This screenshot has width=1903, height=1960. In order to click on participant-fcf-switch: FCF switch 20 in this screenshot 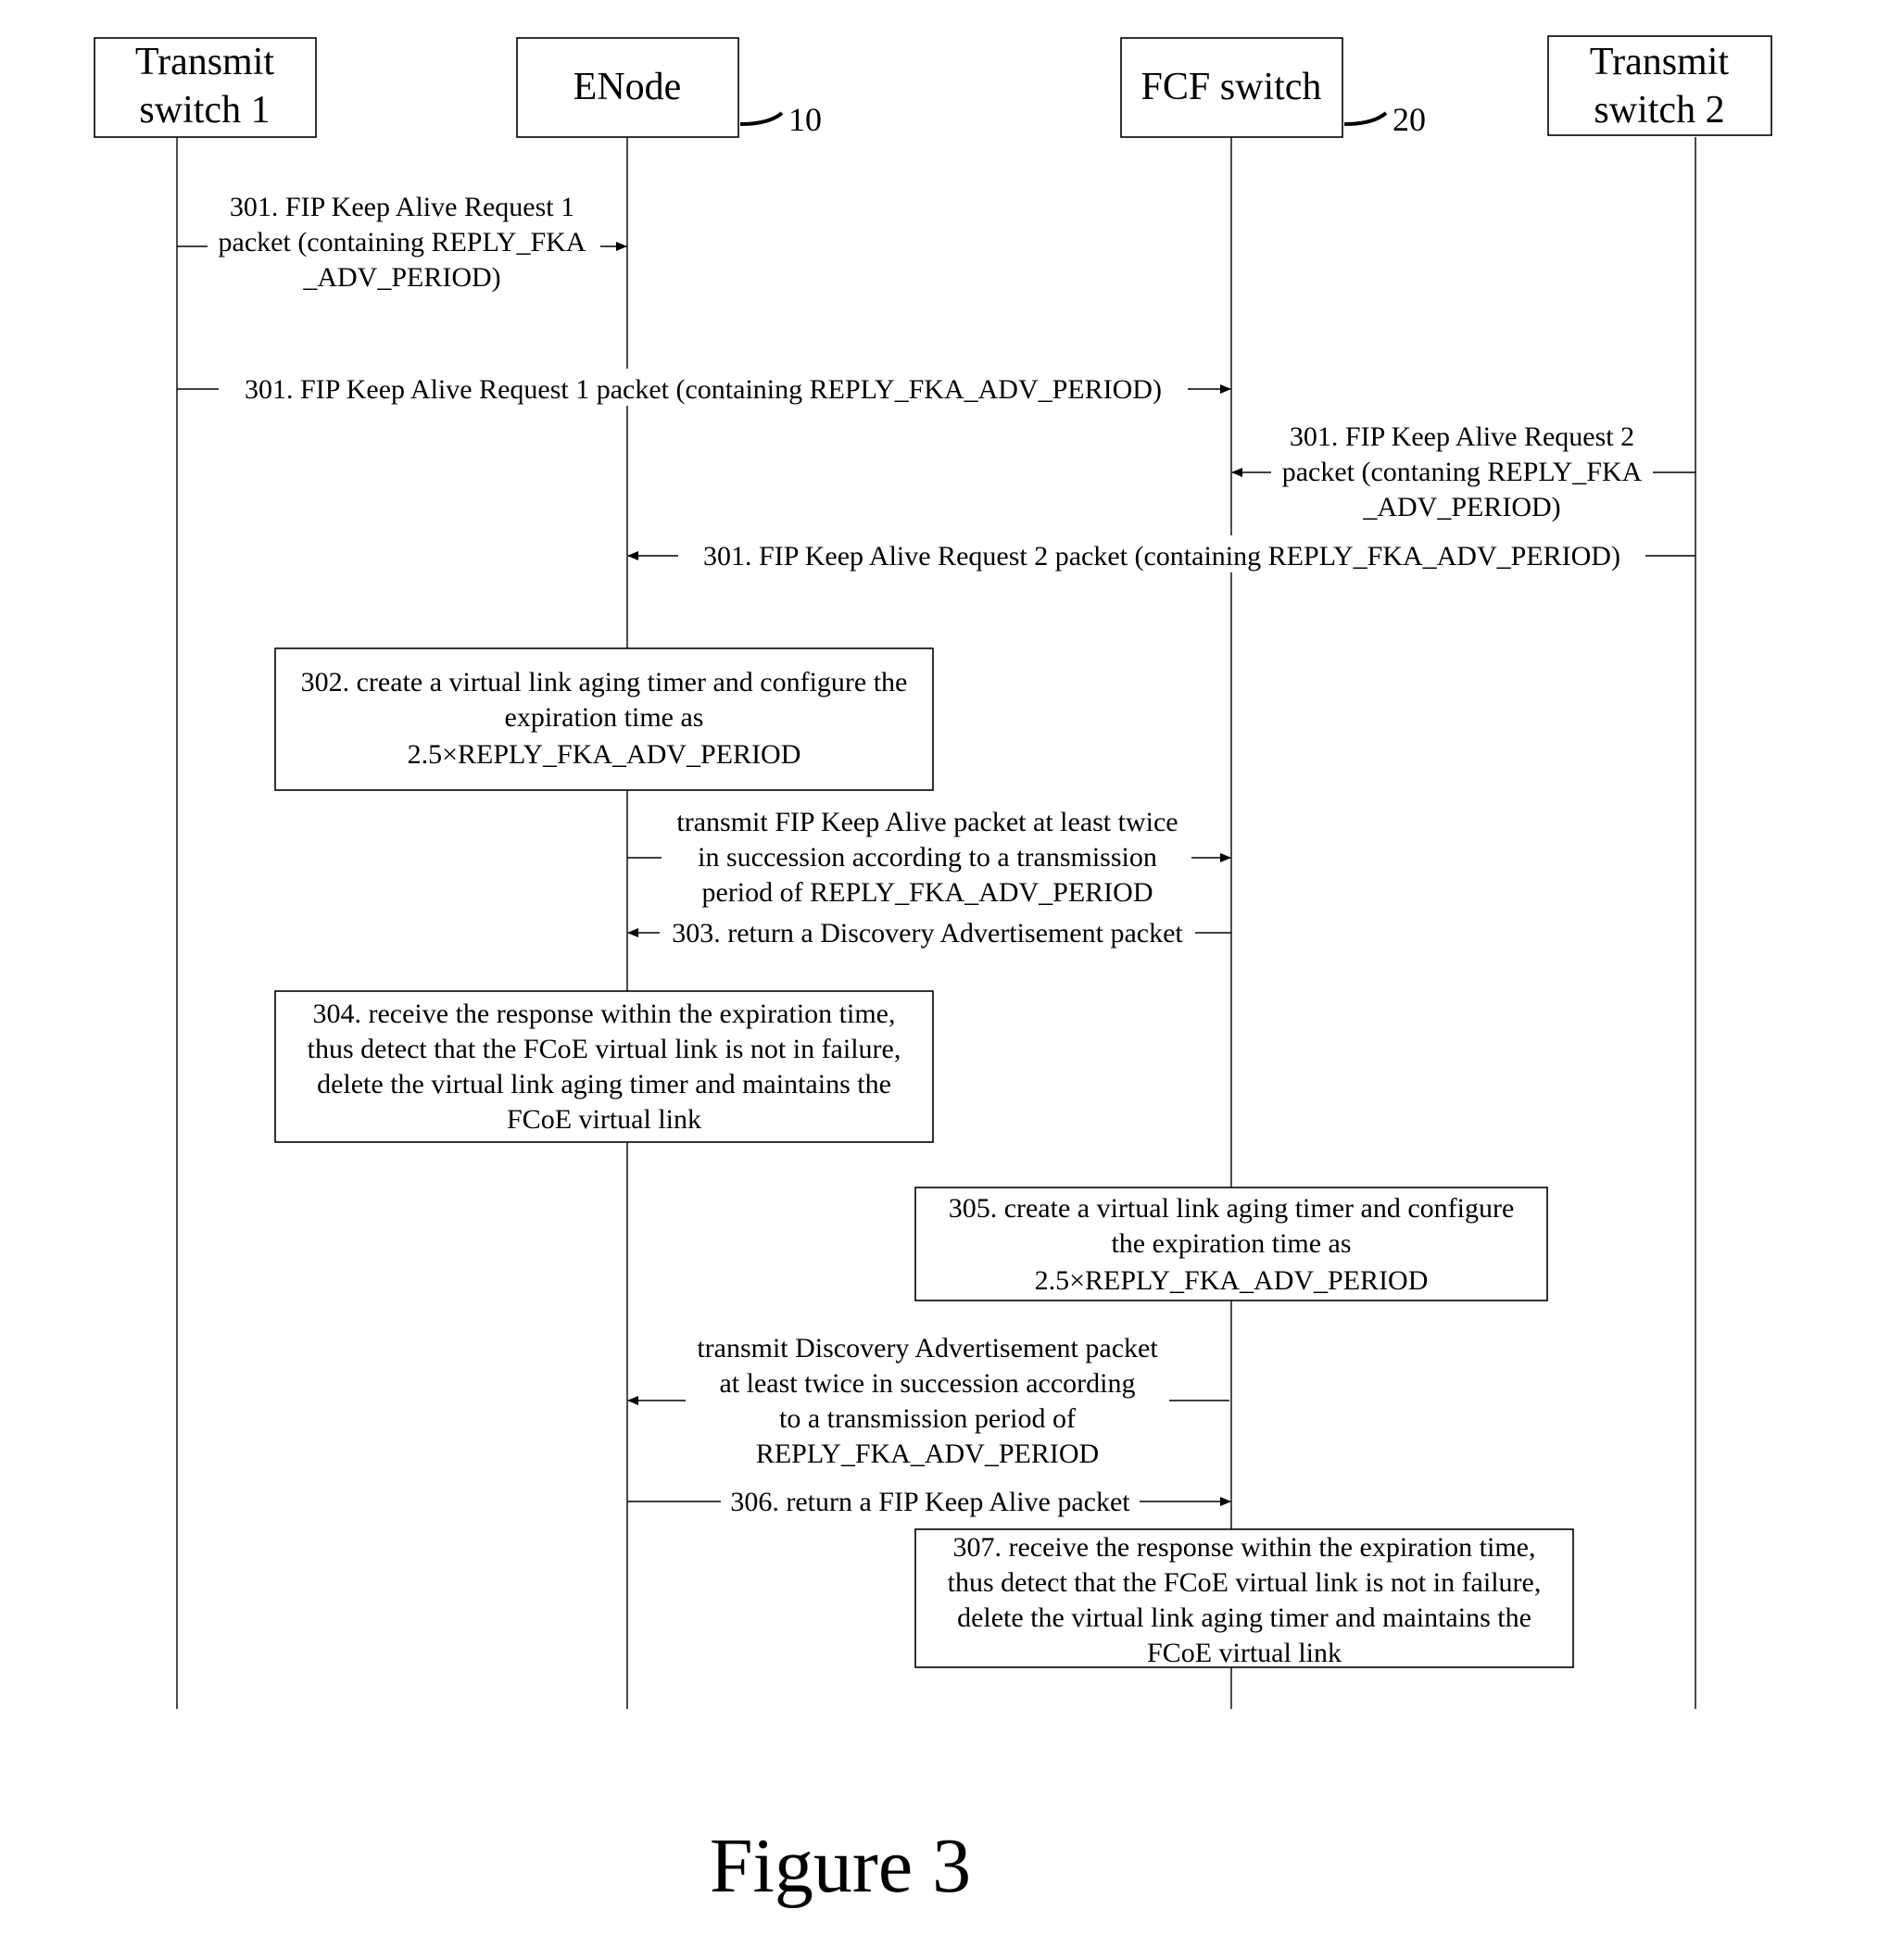, I will do `click(1273, 87)`.